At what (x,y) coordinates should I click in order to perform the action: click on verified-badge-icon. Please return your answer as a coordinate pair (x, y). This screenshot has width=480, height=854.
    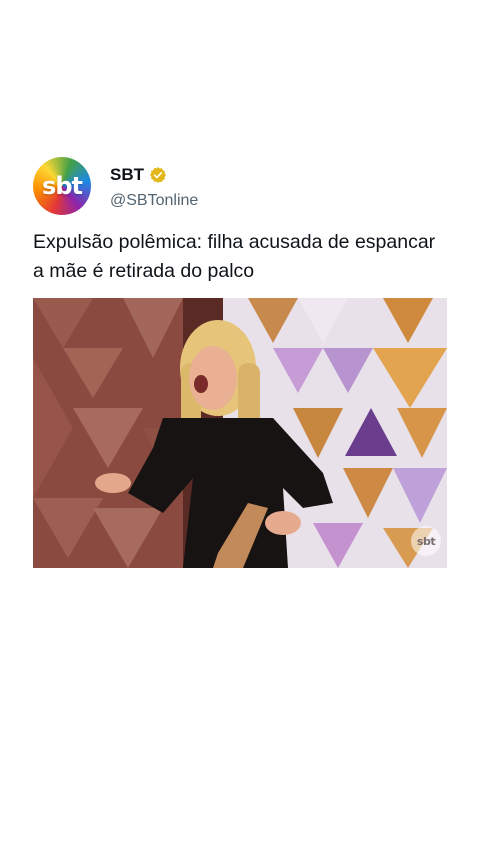
    Looking at the image, I should click on (158, 175).